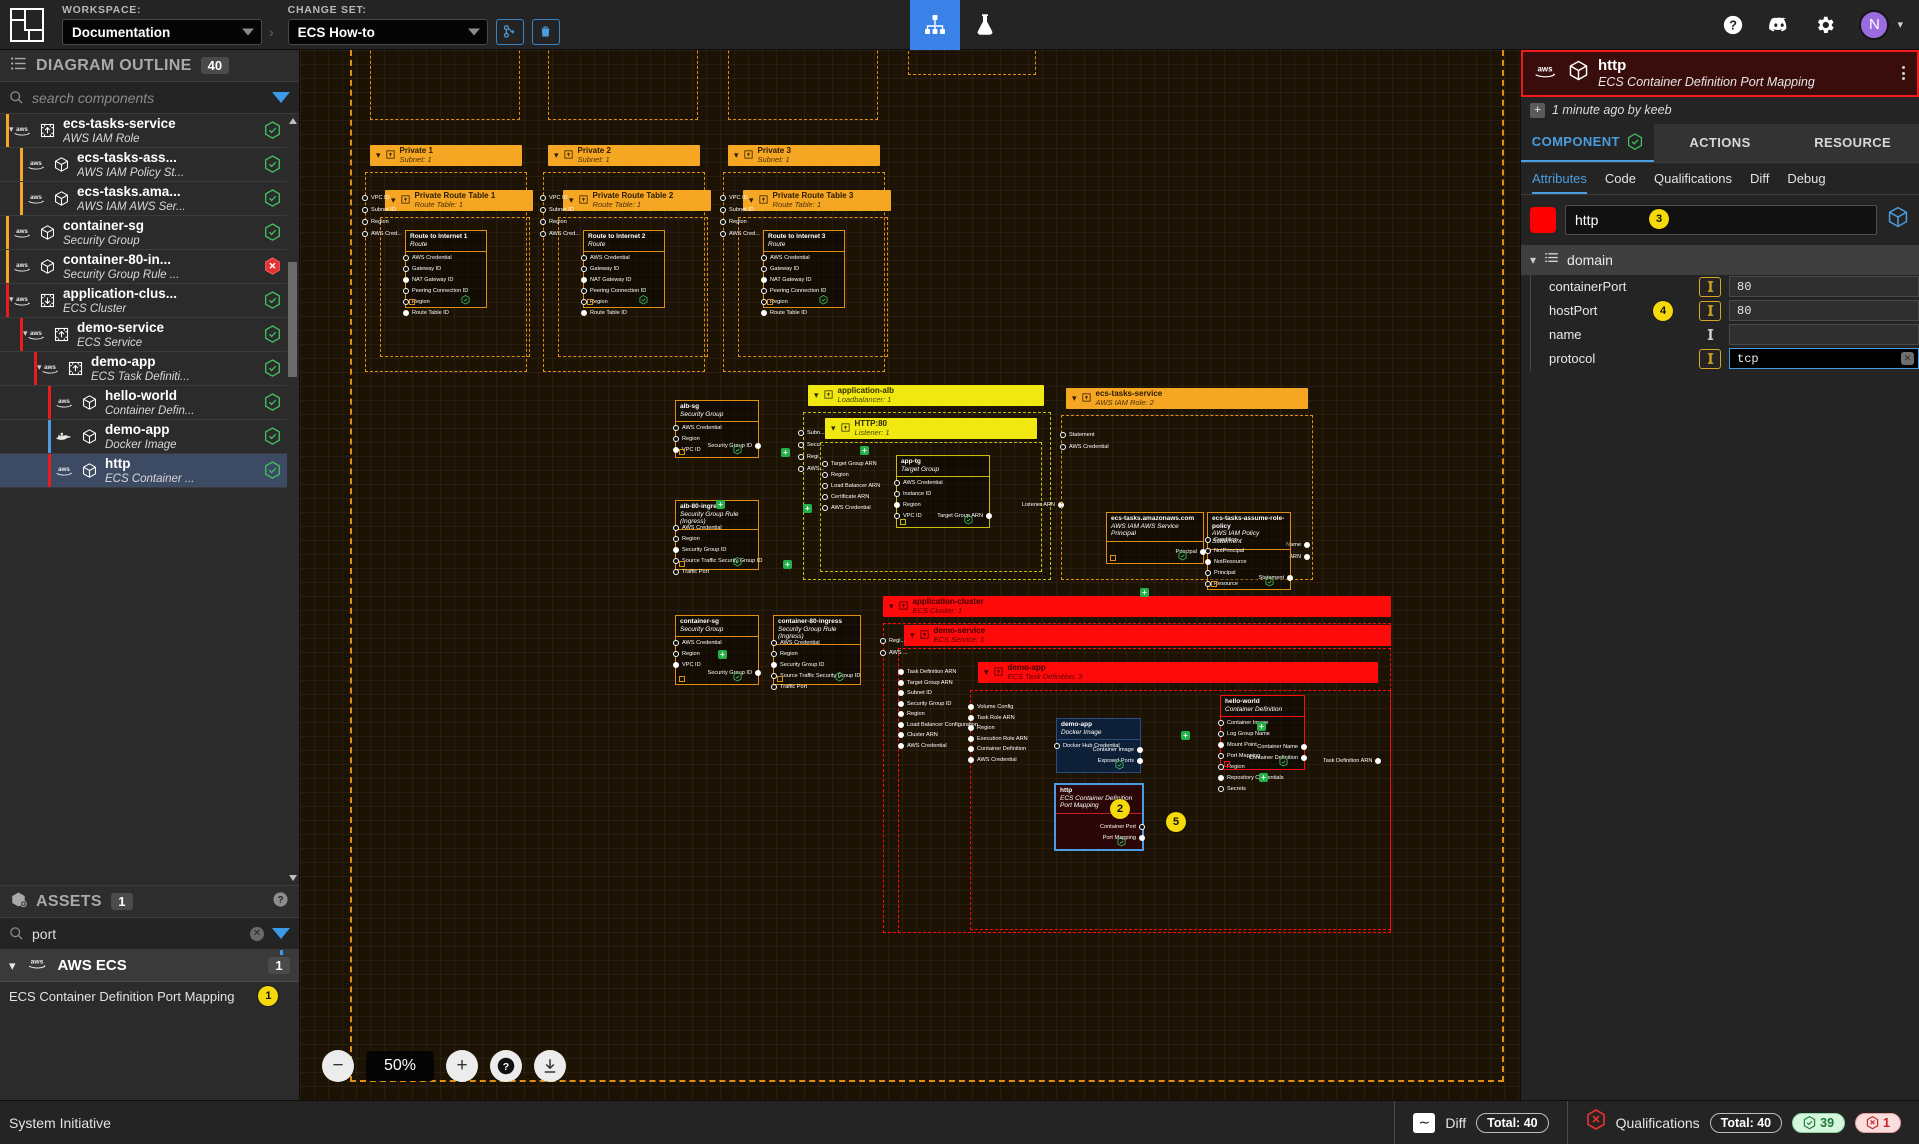 The width and height of the screenshot is (1919, 1144). What do you see at coordinates (998, 738) in the screenshot?
I see `input-socket: Execution Role ARN` at bounding box center [998, 738].